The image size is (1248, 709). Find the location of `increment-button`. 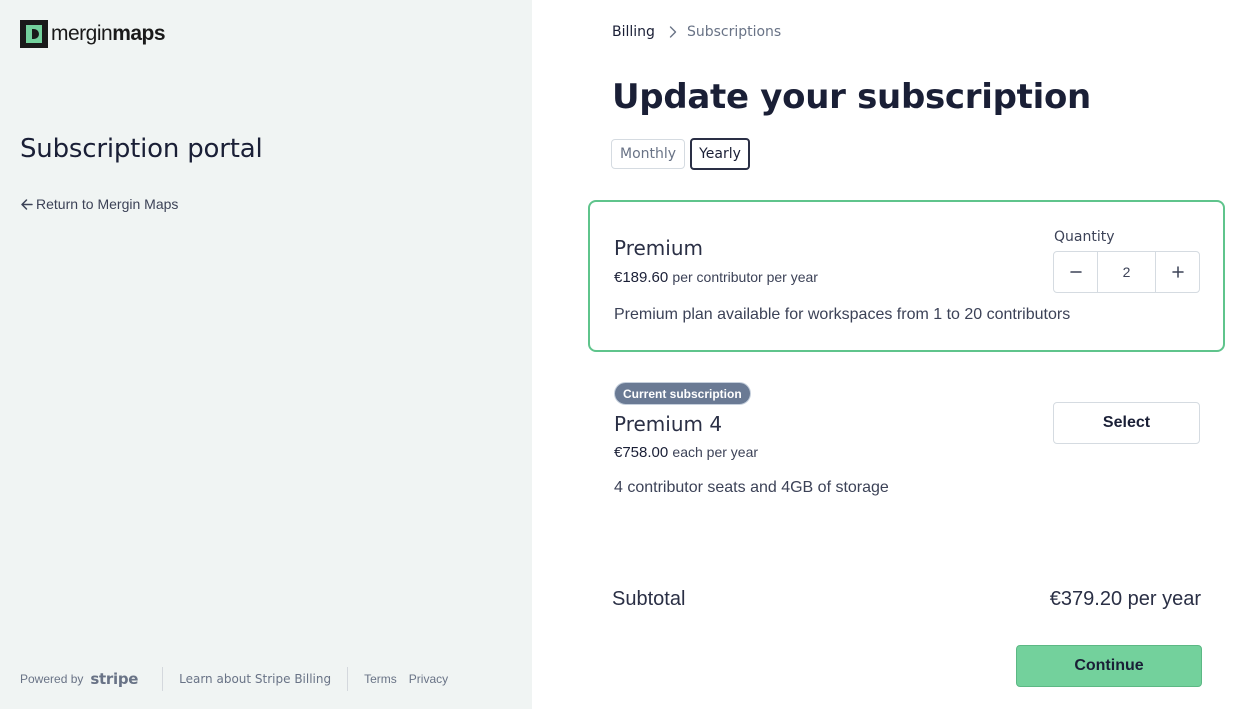

increment-button is located at coordinates (1177, 272).